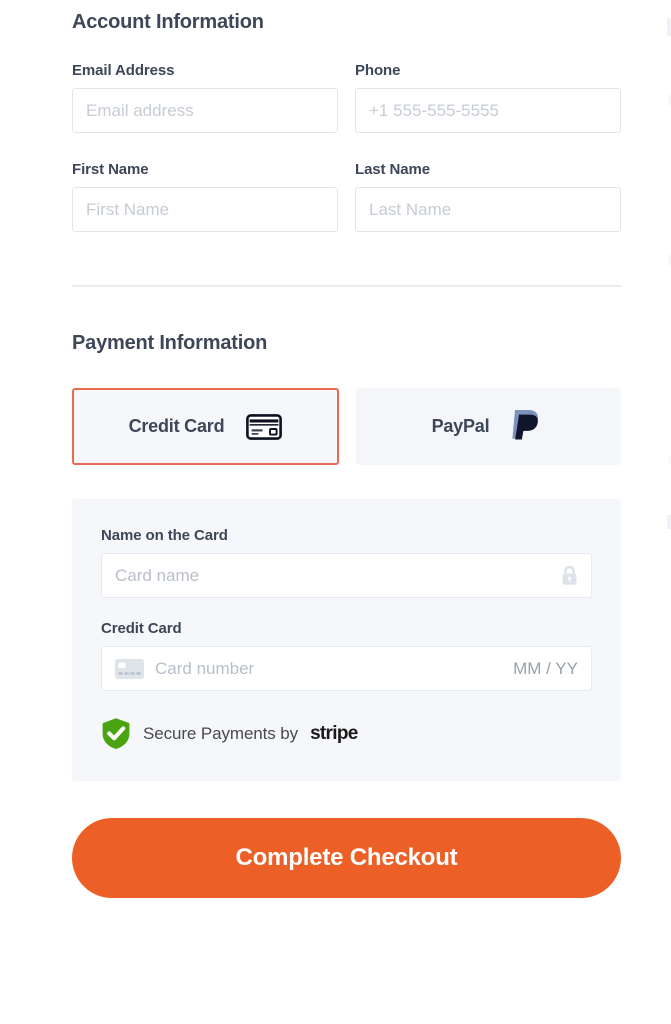 This screenshot has width=671, height=1024. I want to click on payment-method-credit-card: Credit Card, so click(205, 426).